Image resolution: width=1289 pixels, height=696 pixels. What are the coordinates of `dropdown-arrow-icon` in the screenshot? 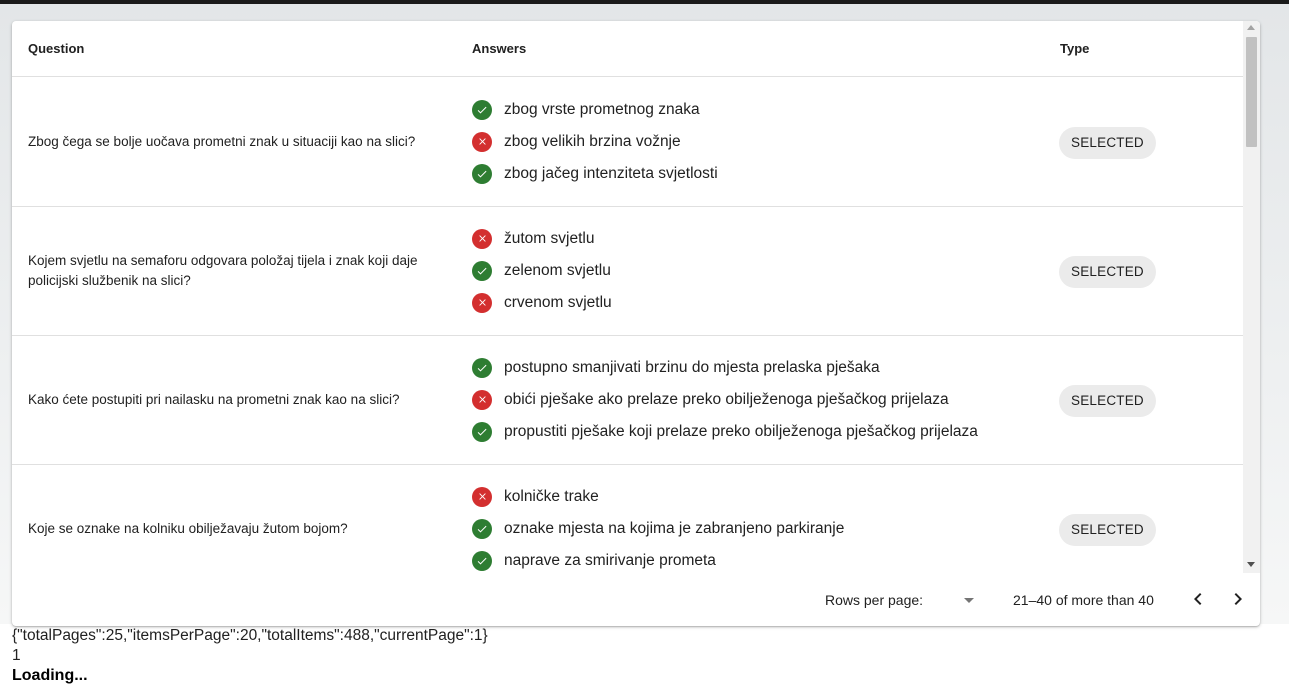 It's located at (969, 600).